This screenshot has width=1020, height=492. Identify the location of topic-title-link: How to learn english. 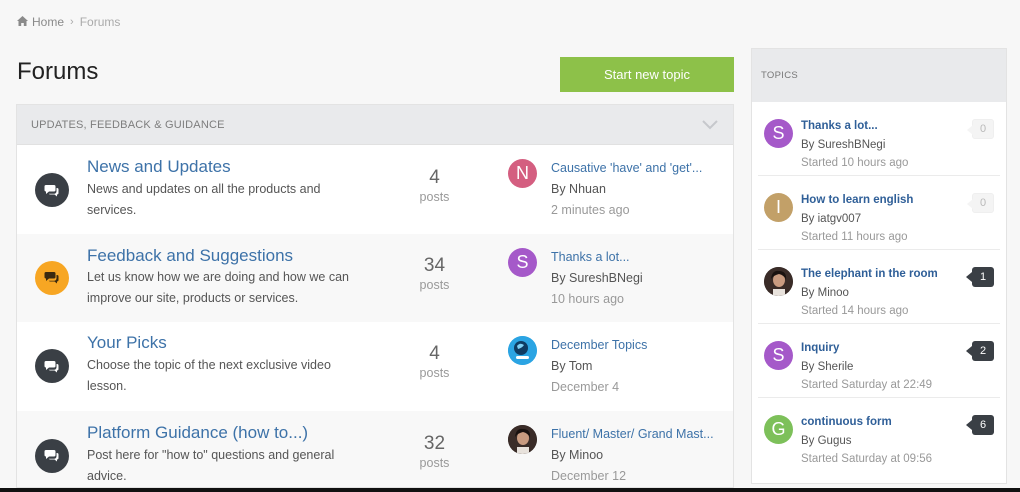
(857, 200).